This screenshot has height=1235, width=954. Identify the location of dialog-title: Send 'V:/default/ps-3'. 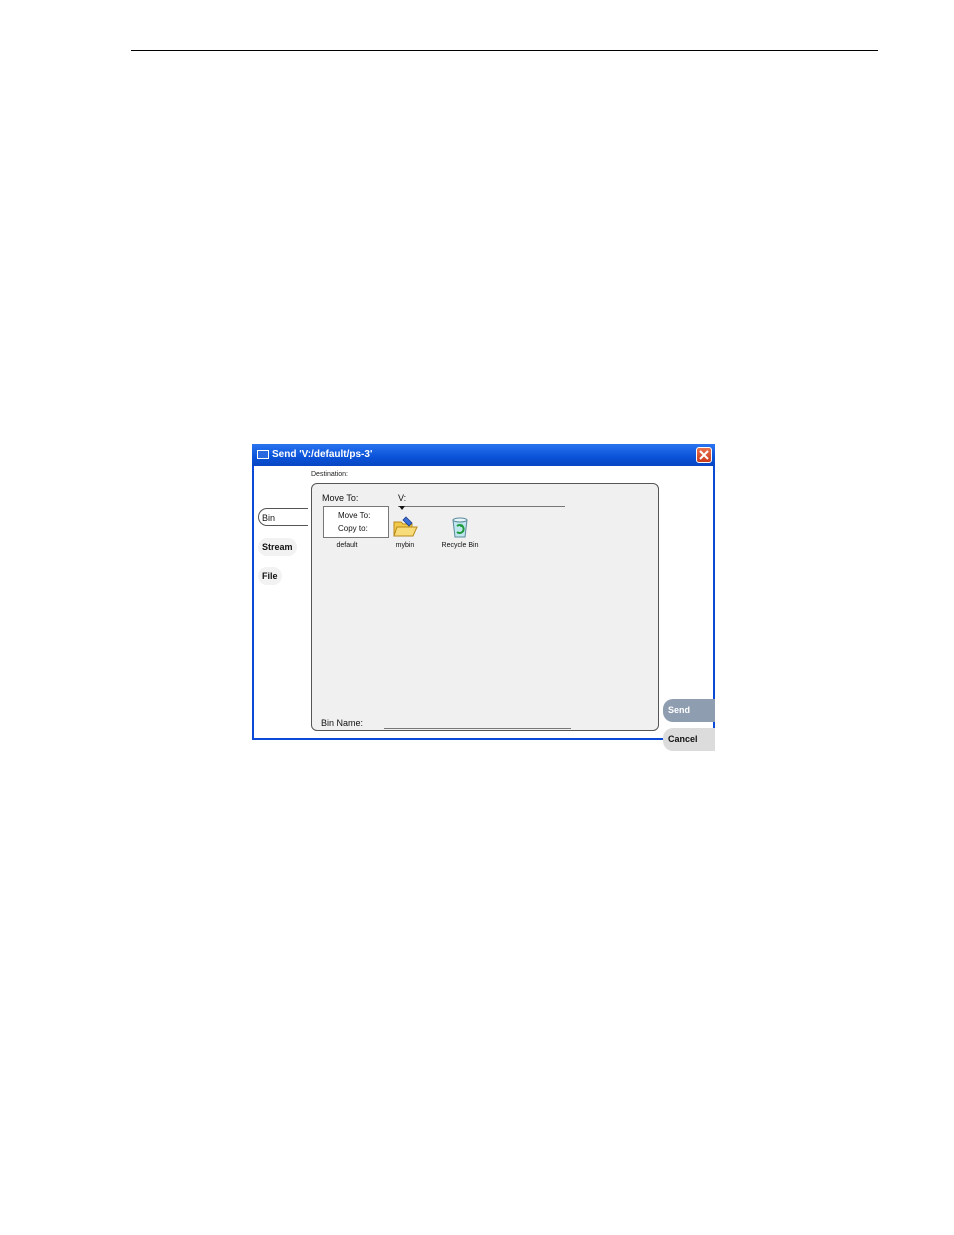
(322, 454).